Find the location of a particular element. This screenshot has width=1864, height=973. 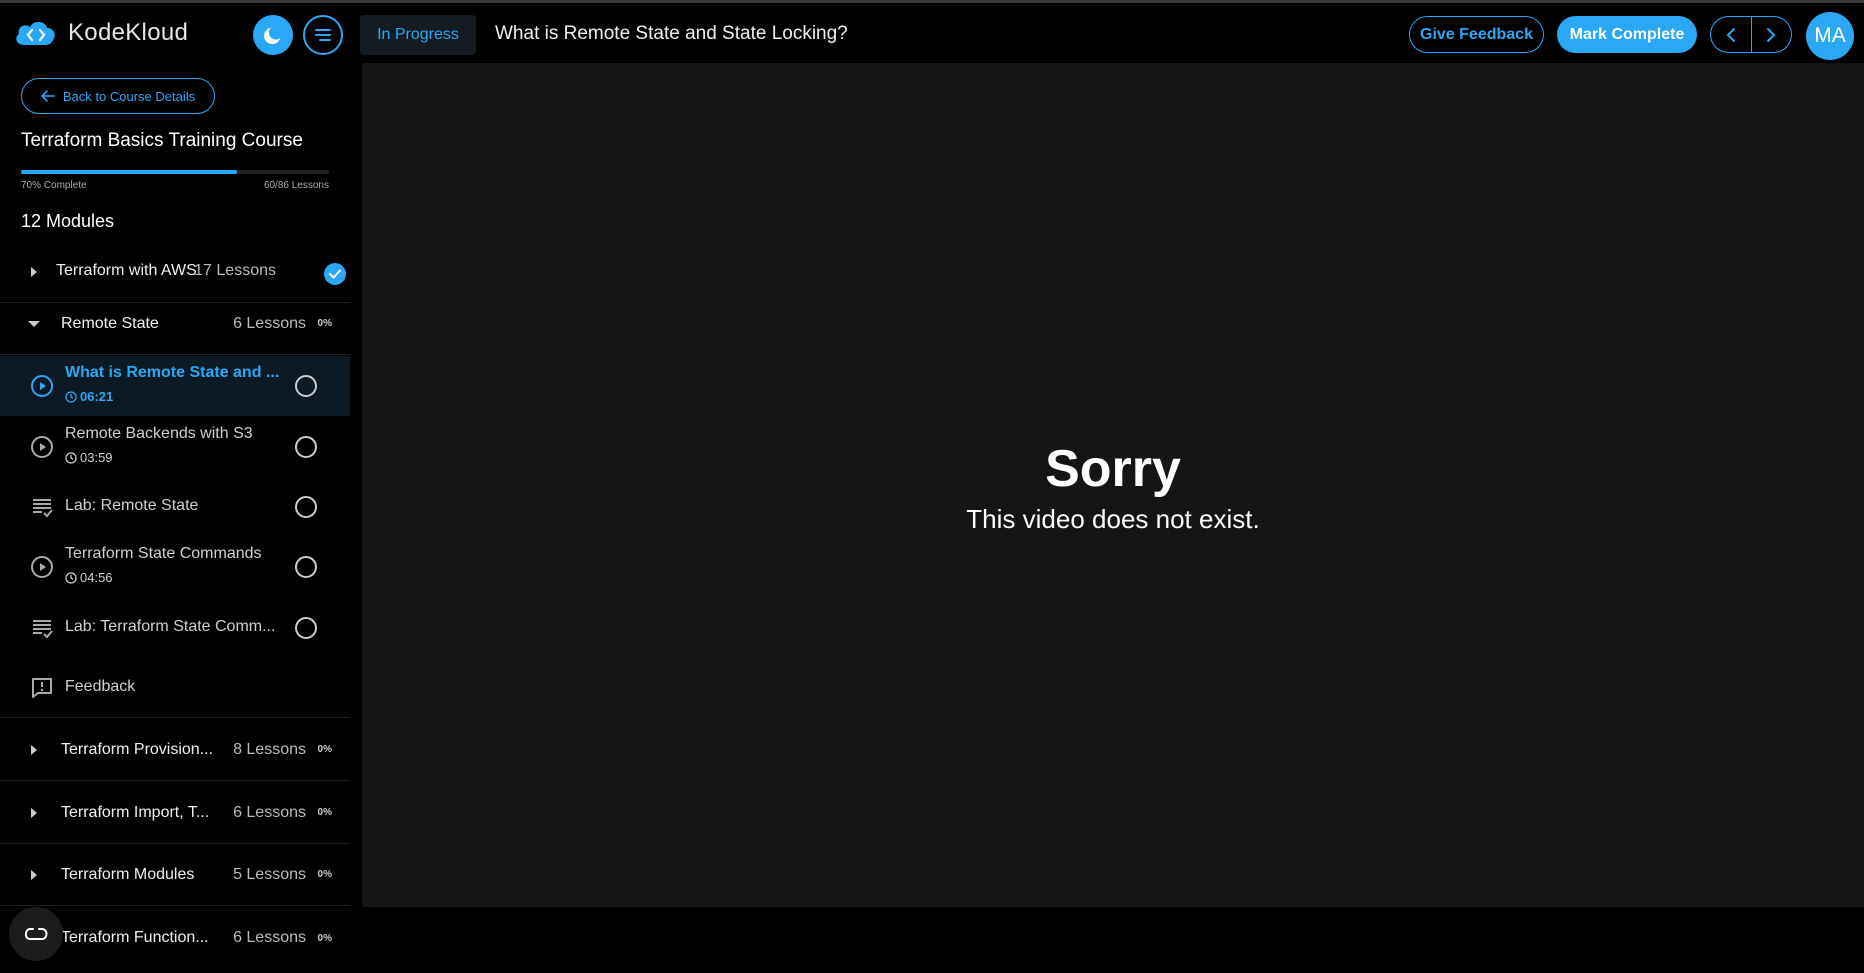

theme-toggle-button is located at coordinates (273, 35).